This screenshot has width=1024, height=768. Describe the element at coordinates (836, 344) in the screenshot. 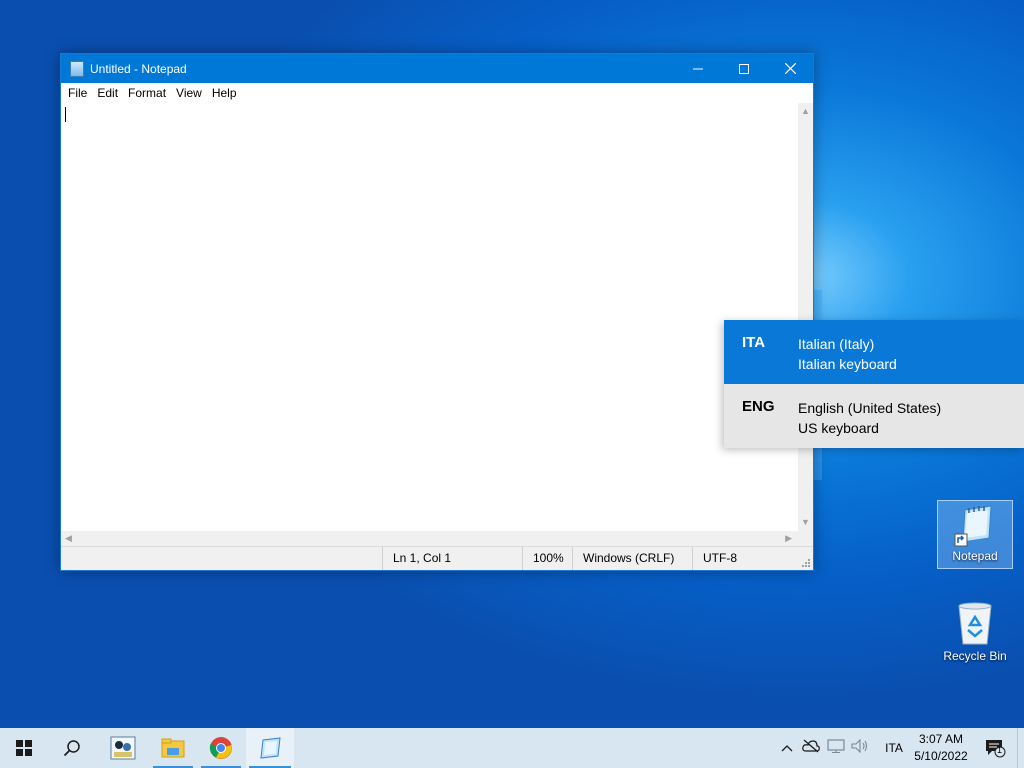

I see `language-name: Italian (Italy)` at that location.